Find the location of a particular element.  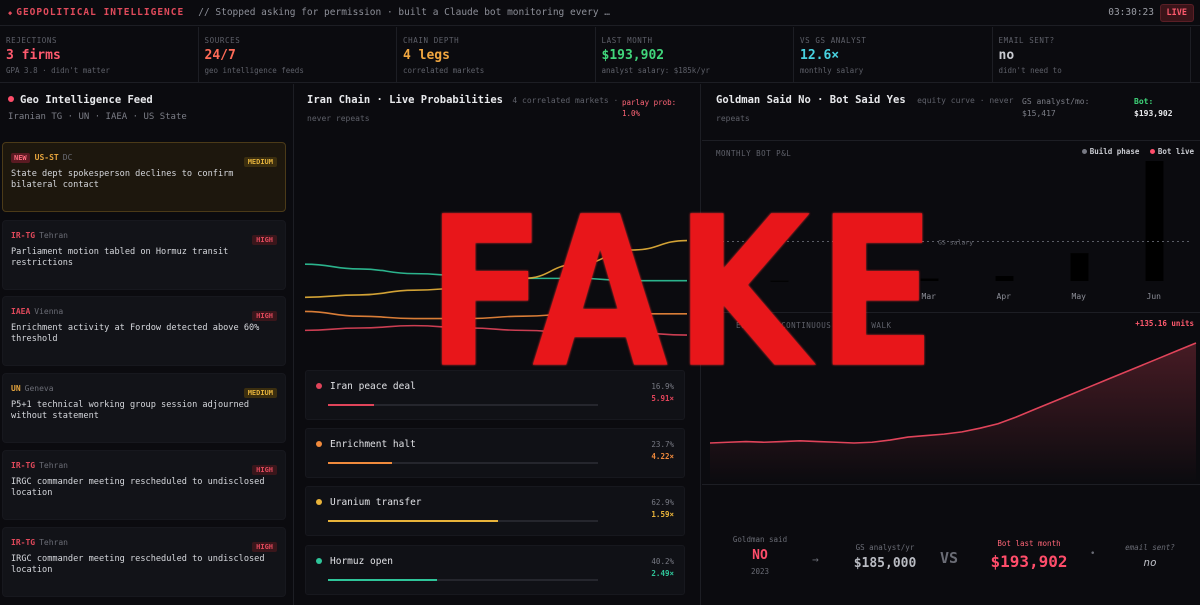

stat-value: 4 legs is located at coordinates (426, 55).